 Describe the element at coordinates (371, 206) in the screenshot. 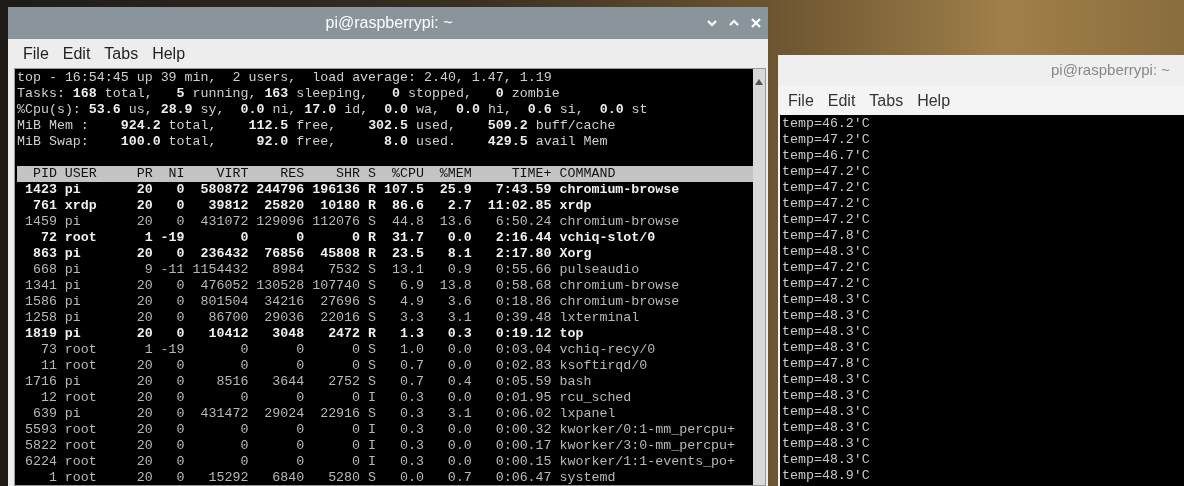

I see `table-cell-text: R` at that location.